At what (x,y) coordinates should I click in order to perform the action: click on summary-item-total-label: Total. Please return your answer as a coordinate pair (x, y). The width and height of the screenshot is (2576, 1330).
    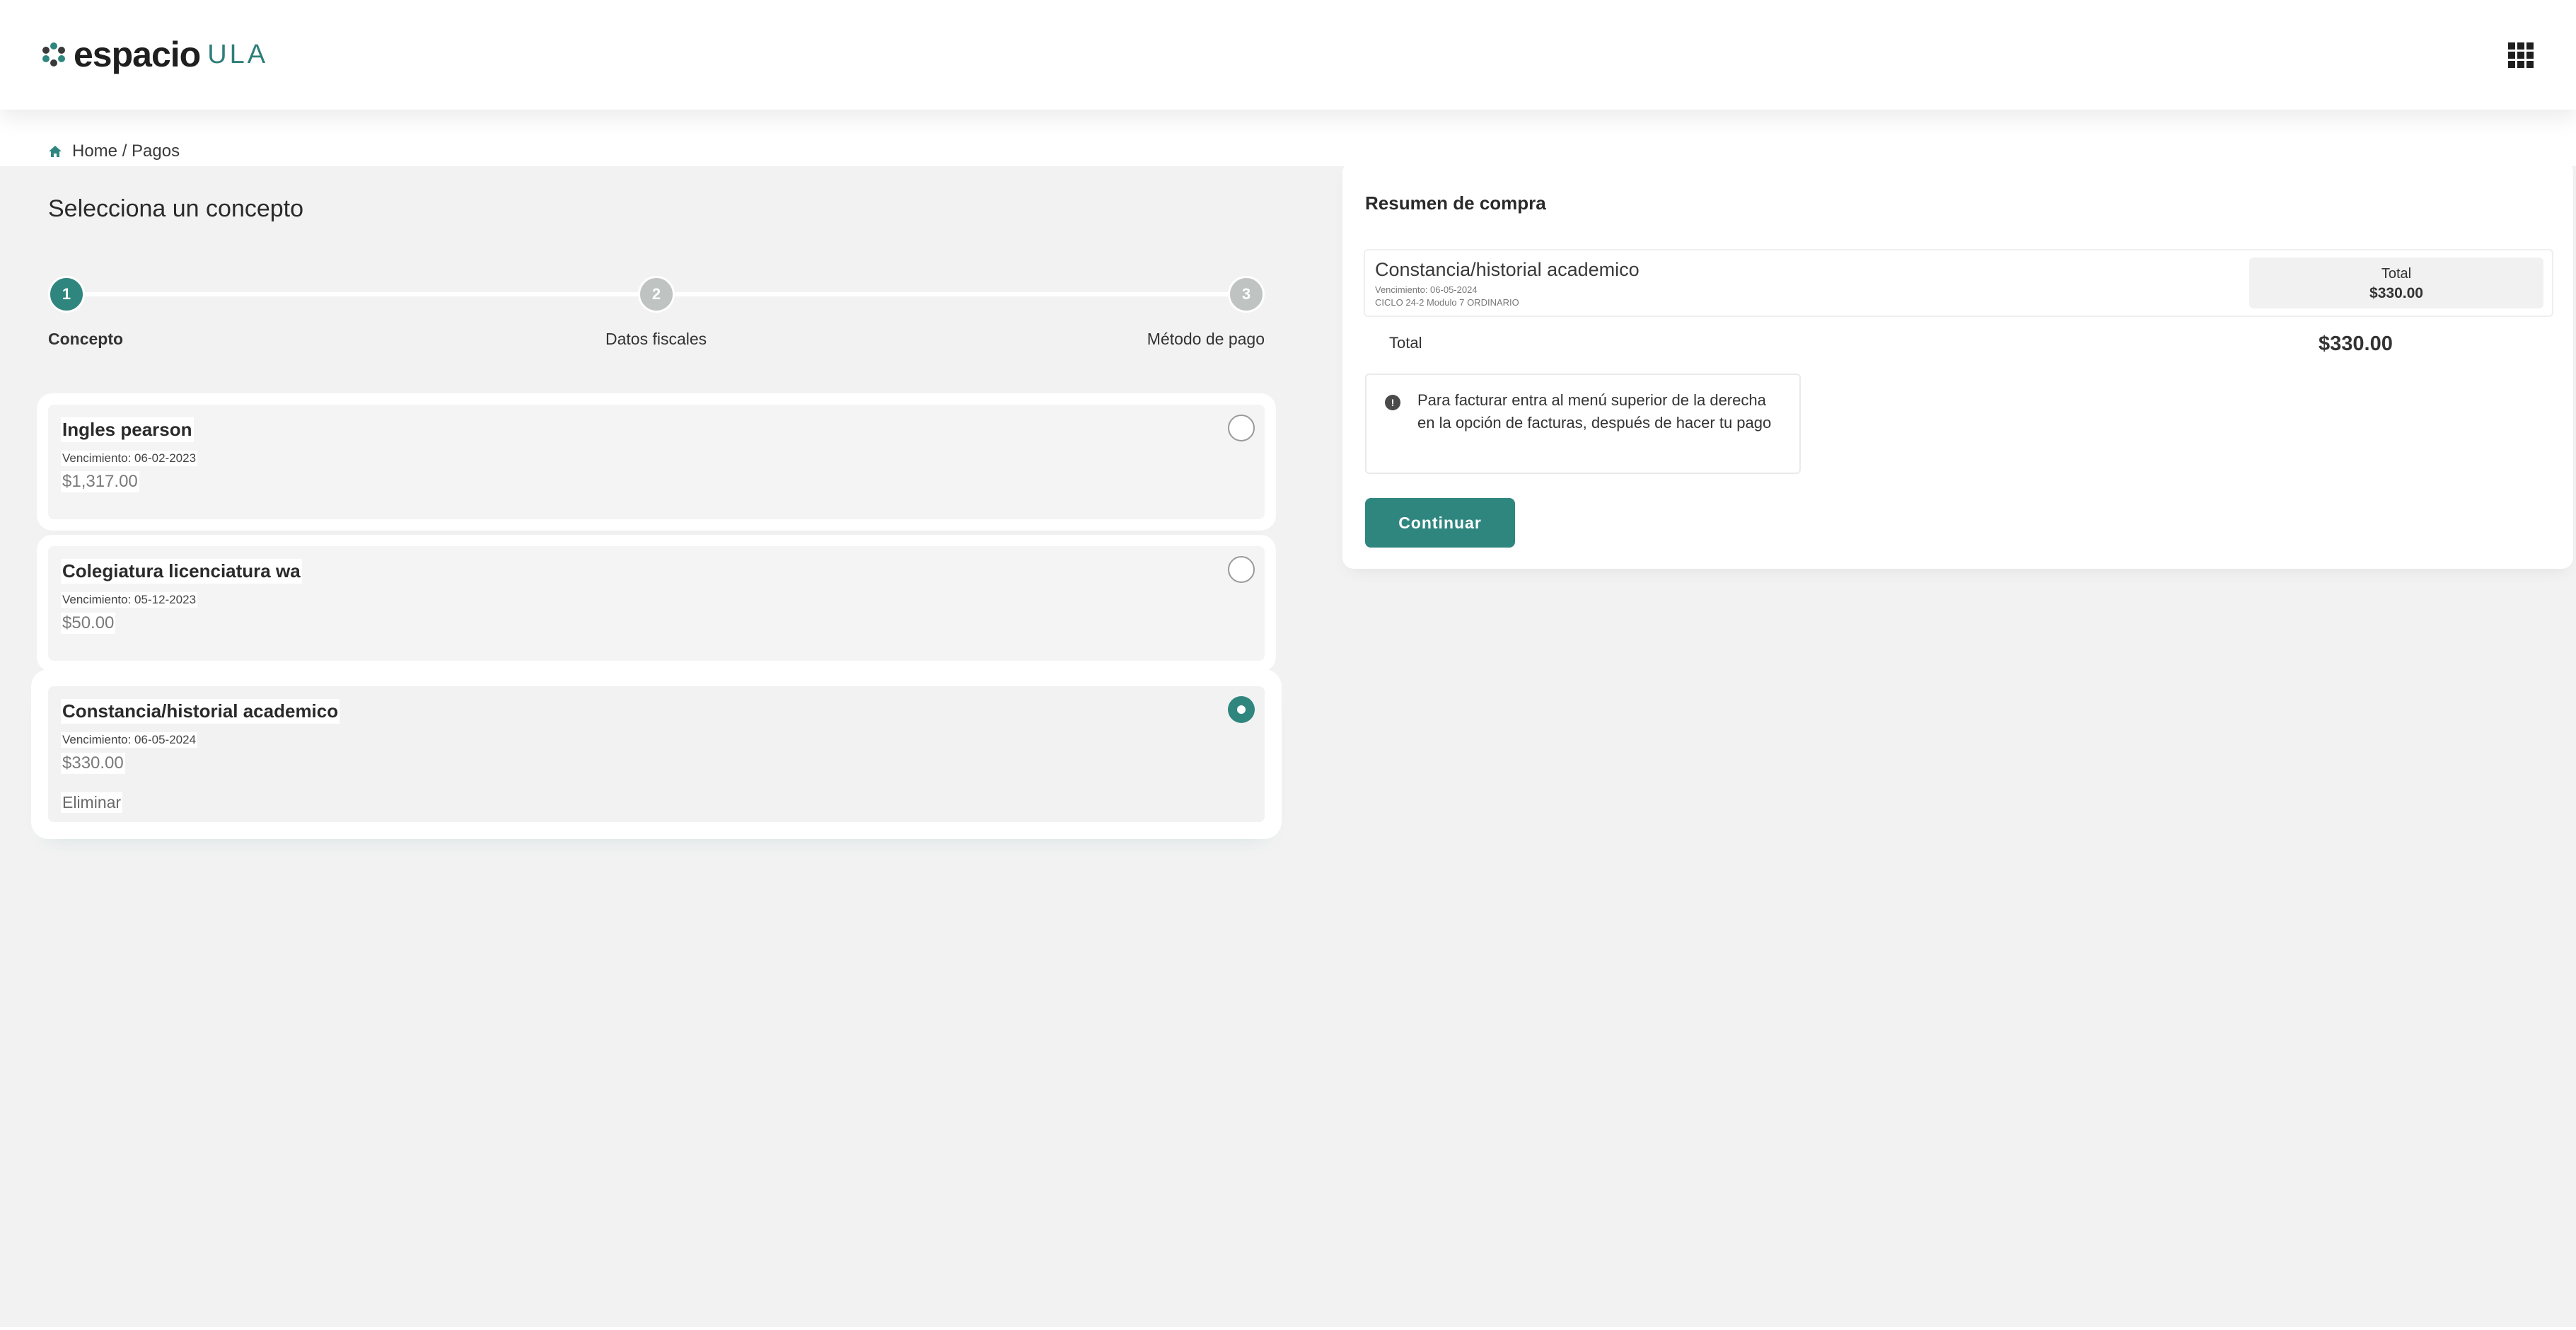
    Looking at the image, I should click on (2396, 274).